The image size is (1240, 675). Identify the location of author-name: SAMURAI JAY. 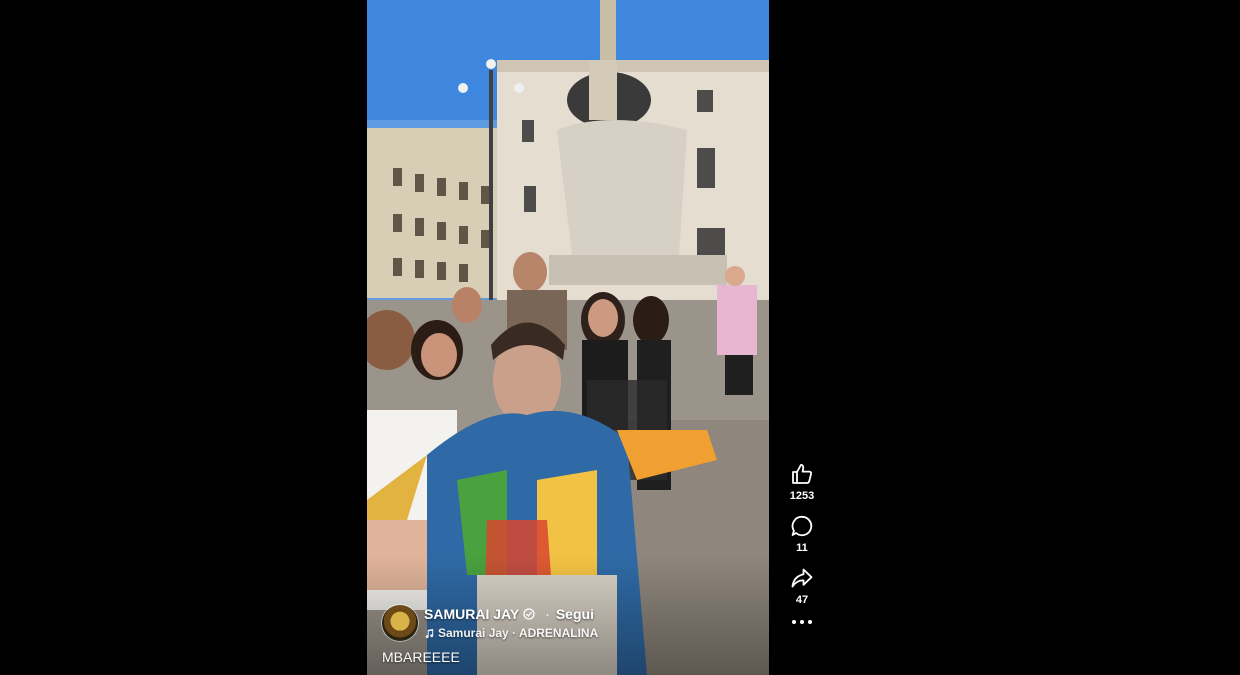
(471, 614).